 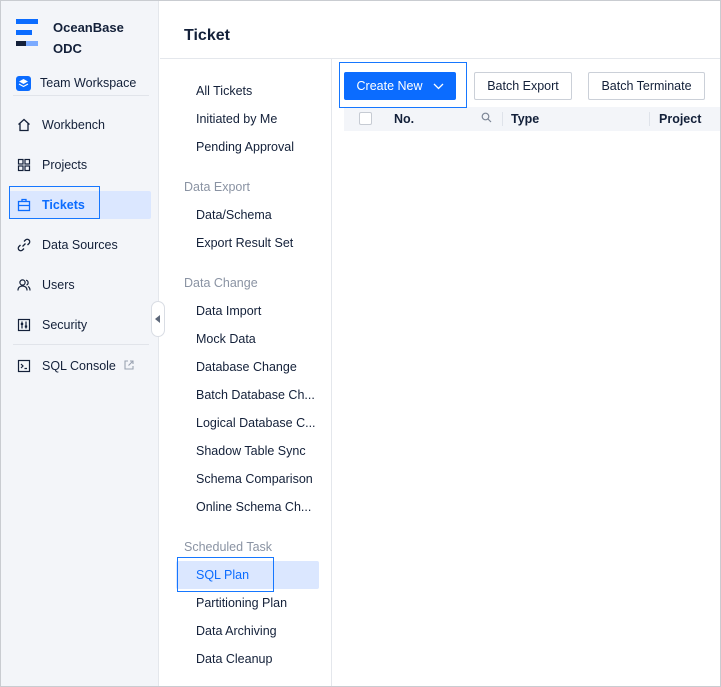 What do you see at coordinates (80, 285) in the screenshot?
I see `sidebar-item-users: Users` at bounding box center [80, 285].